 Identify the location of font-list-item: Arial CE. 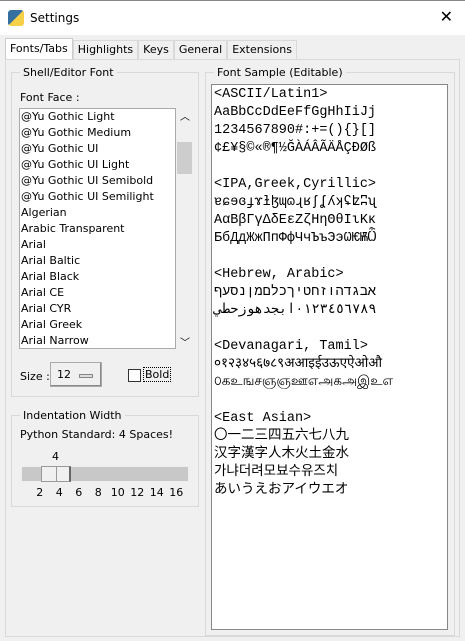
(97, 293).